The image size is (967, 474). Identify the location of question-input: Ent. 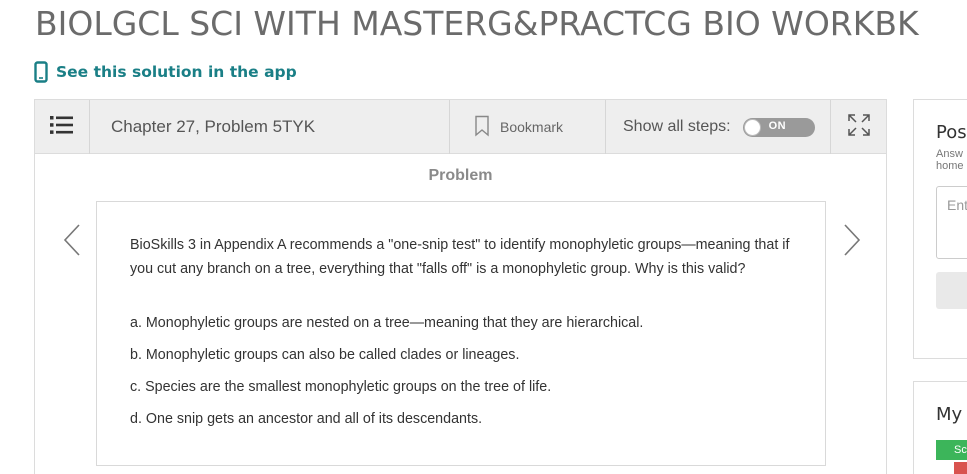
(951, 222).